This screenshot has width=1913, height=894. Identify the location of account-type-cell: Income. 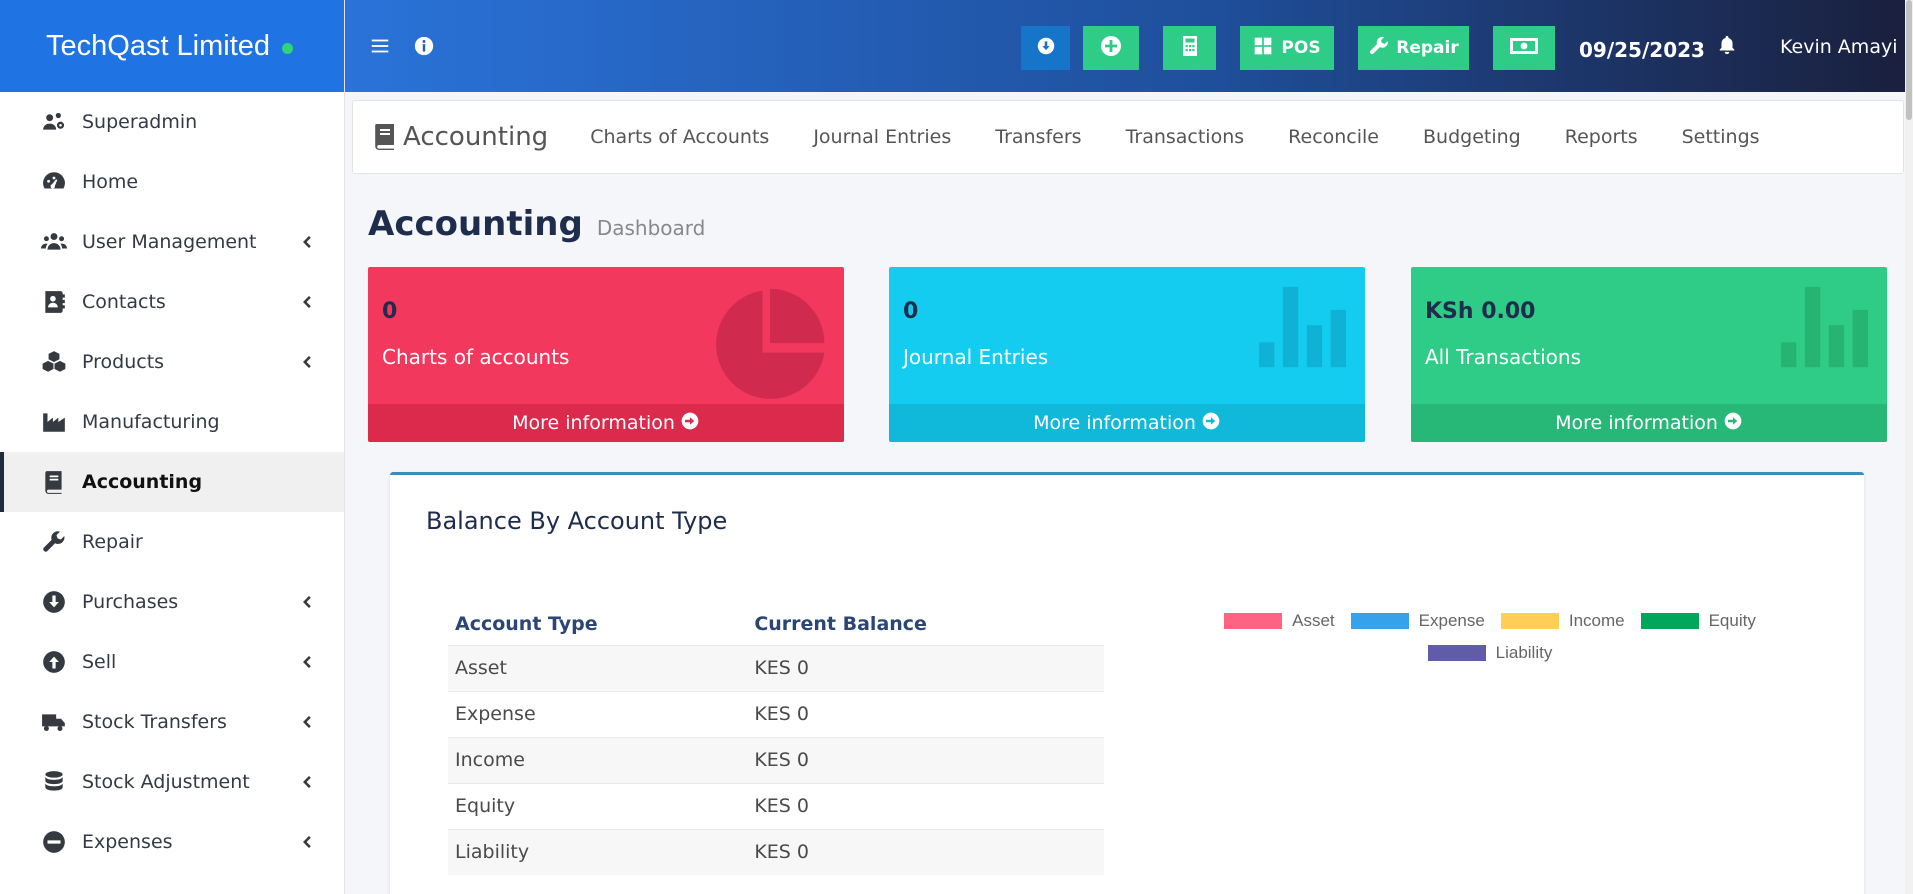
(598, 759).